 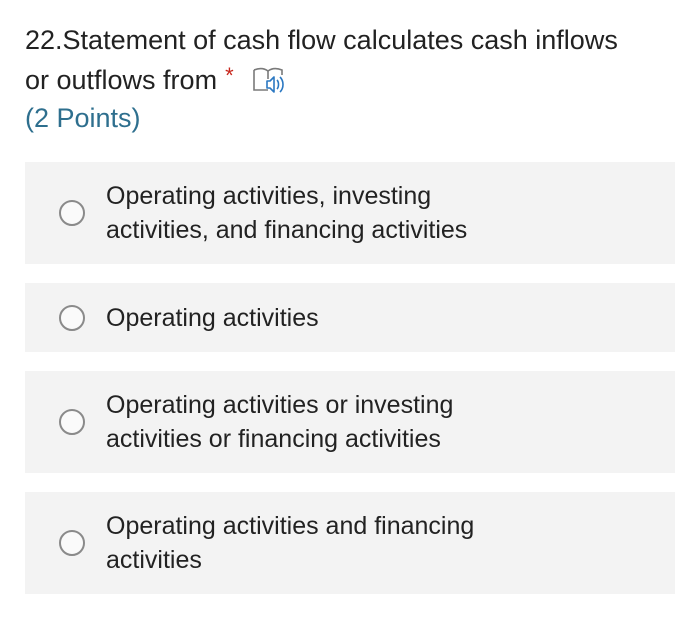 I want to click on question-points: (2 Points), so click(x=83, y=118).